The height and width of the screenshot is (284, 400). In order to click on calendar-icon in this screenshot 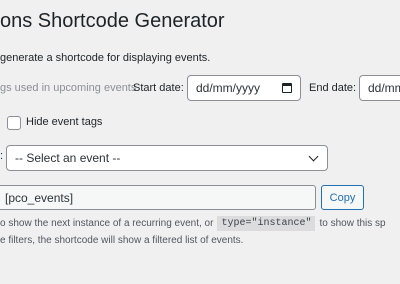, I will do `click(287, 88)`.